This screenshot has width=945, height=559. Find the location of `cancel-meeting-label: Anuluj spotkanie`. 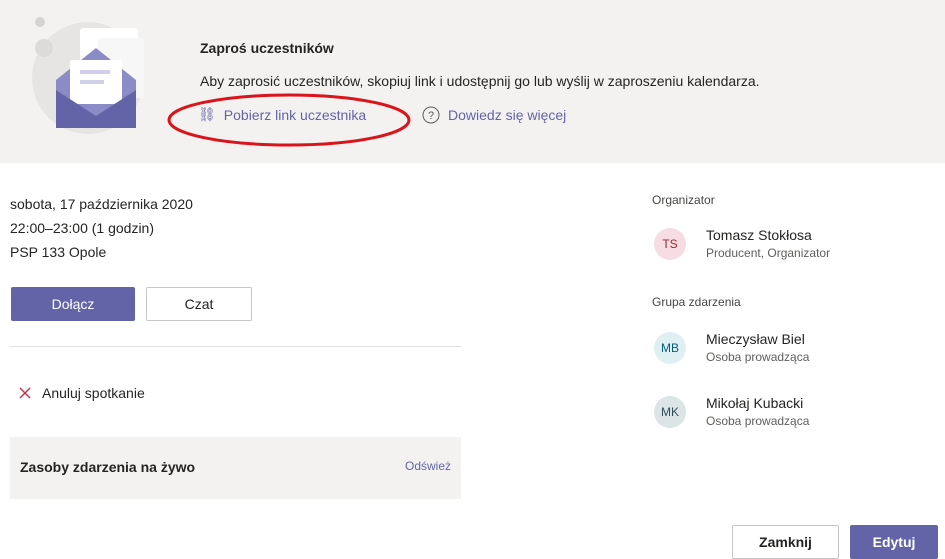

cancel-meeting-label: Anuluj spotkanie is located at coordinates (93, 393).